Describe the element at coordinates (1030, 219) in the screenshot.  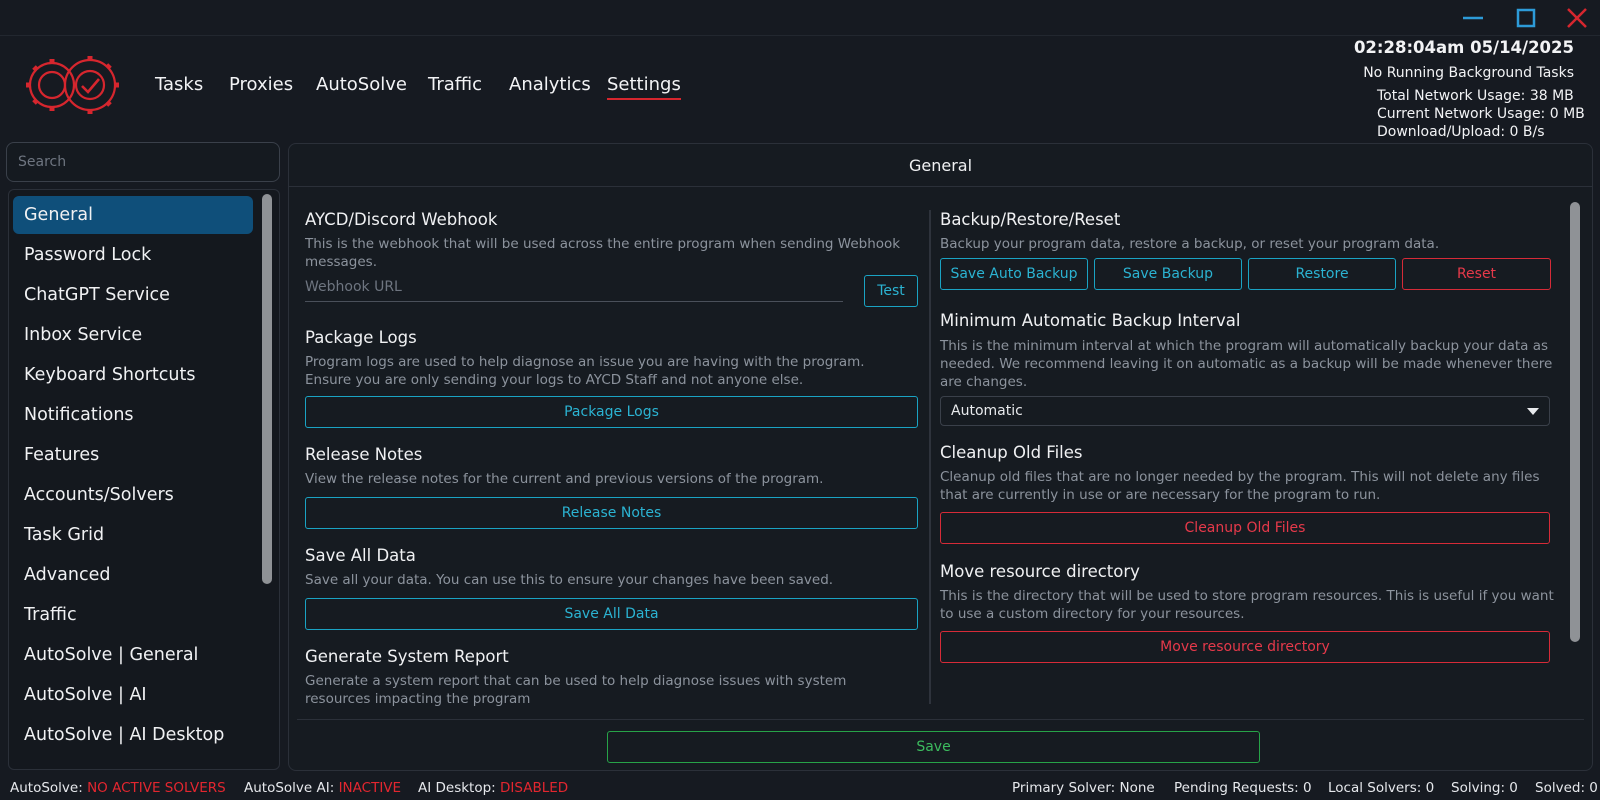
I see `backup-title: Backup/Restore/Reset` at that location.